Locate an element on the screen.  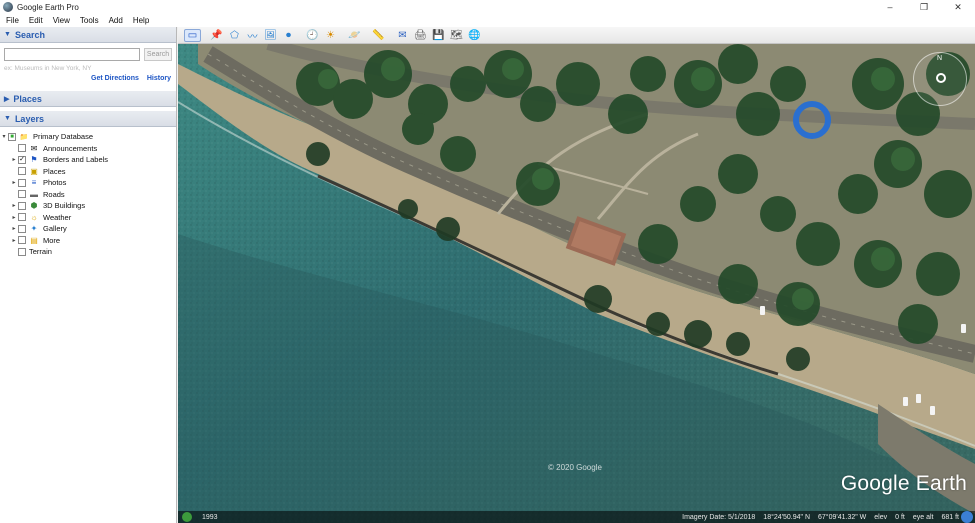
expand-triangle-icon: ▶ is located at coordinates (7, 99).